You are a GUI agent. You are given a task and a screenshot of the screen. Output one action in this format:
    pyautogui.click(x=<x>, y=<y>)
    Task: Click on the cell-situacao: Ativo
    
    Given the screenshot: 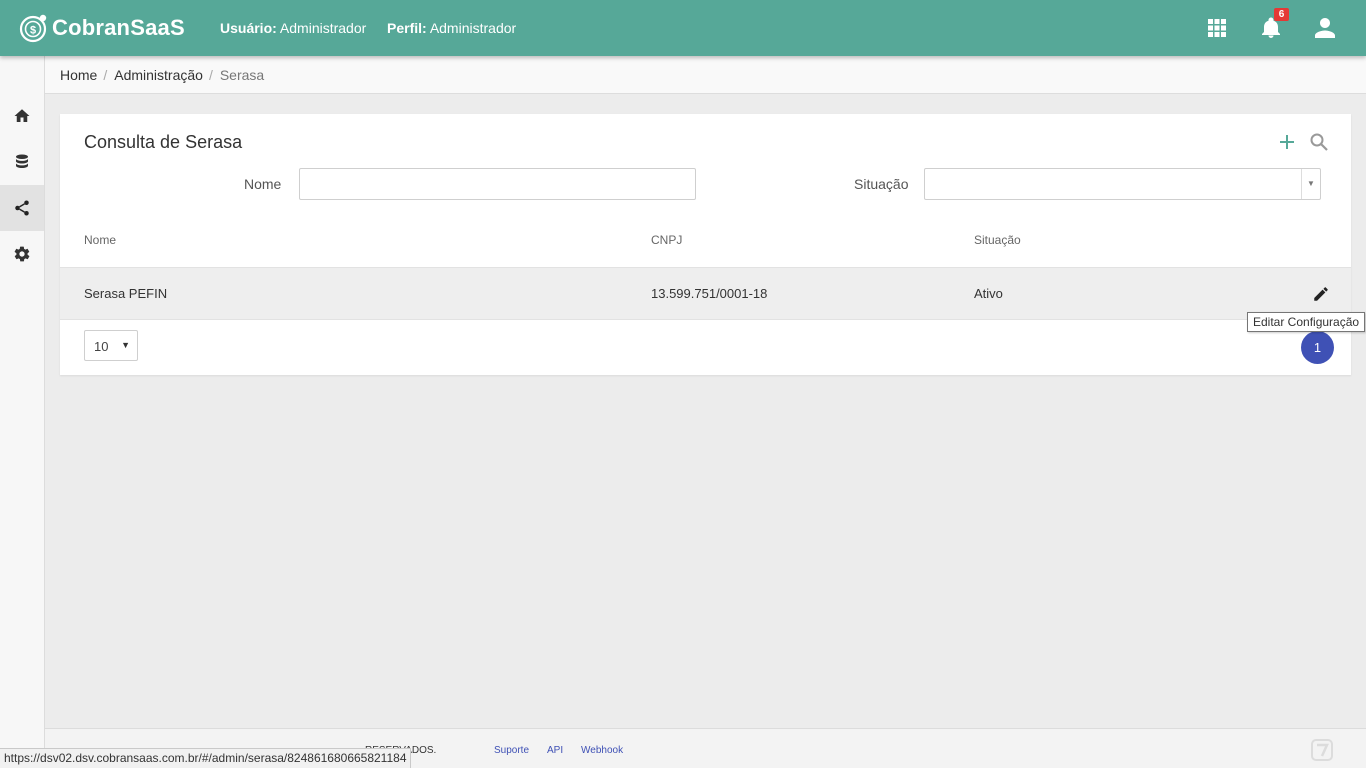 What is the action you would take?
    pyautogui.click(x=988, y=293)
    